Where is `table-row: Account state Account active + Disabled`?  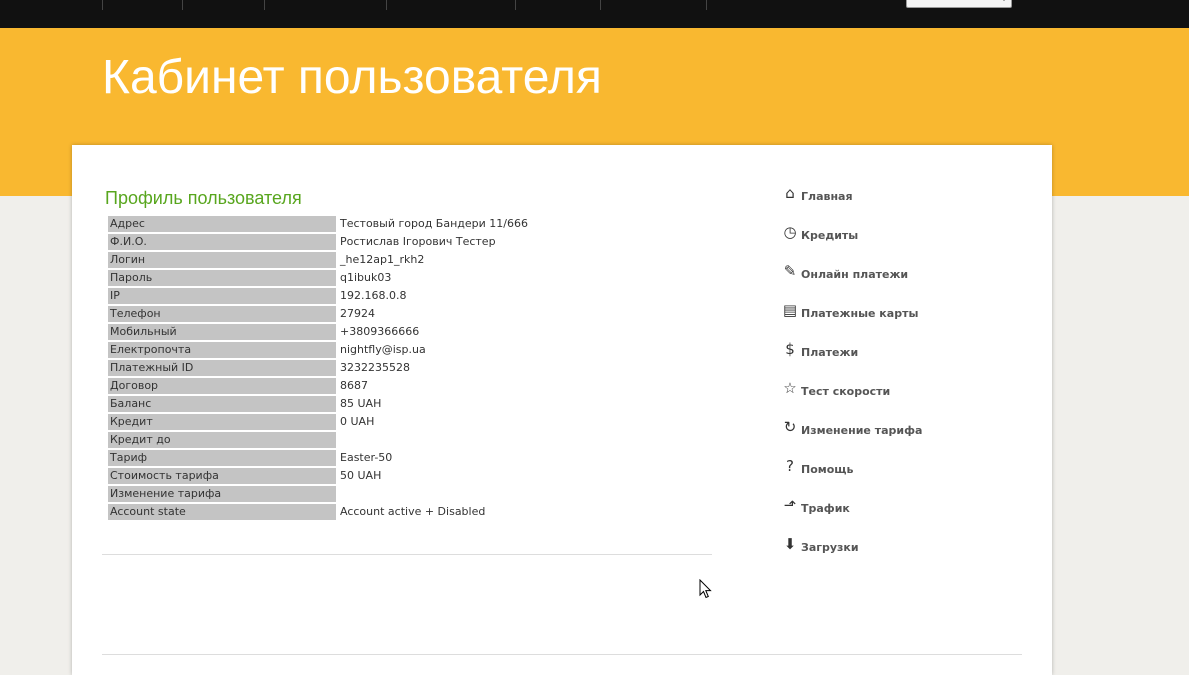
table-row: Account state Account active + Disabled is located at coordinates (375, 512).